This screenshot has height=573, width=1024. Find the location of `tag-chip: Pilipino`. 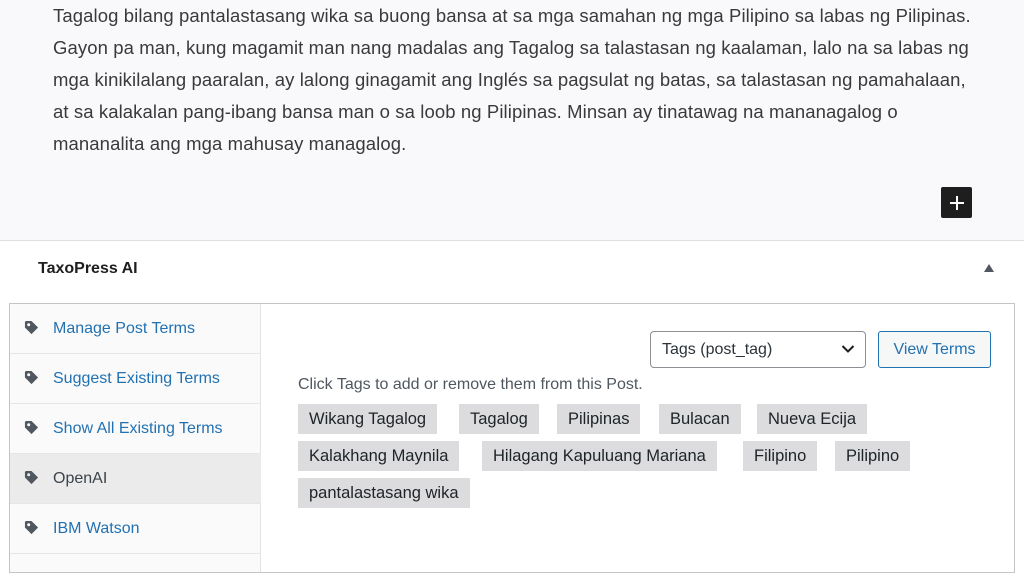

tag-chip: Pilipino is located at coordinates (873, 456).